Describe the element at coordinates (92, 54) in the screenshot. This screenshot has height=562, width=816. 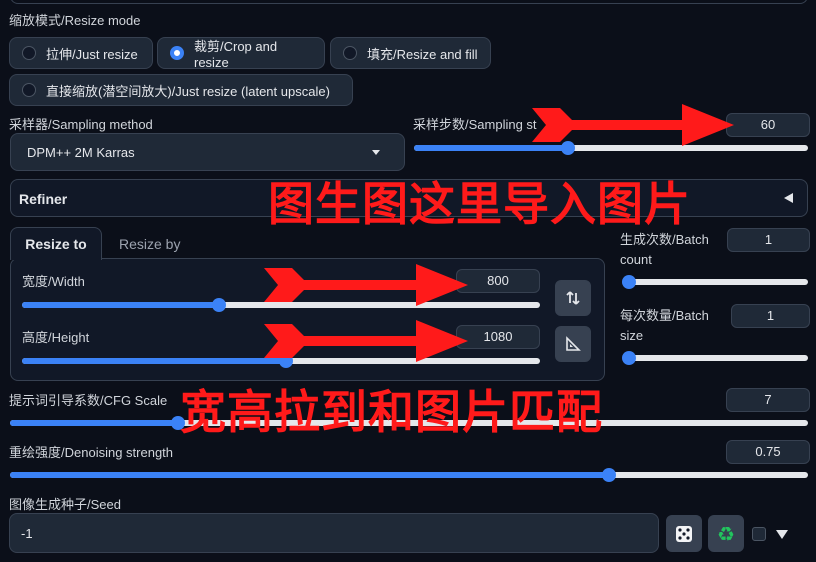
I see `resize-option-label: 拉伸/Just resize` at that location.